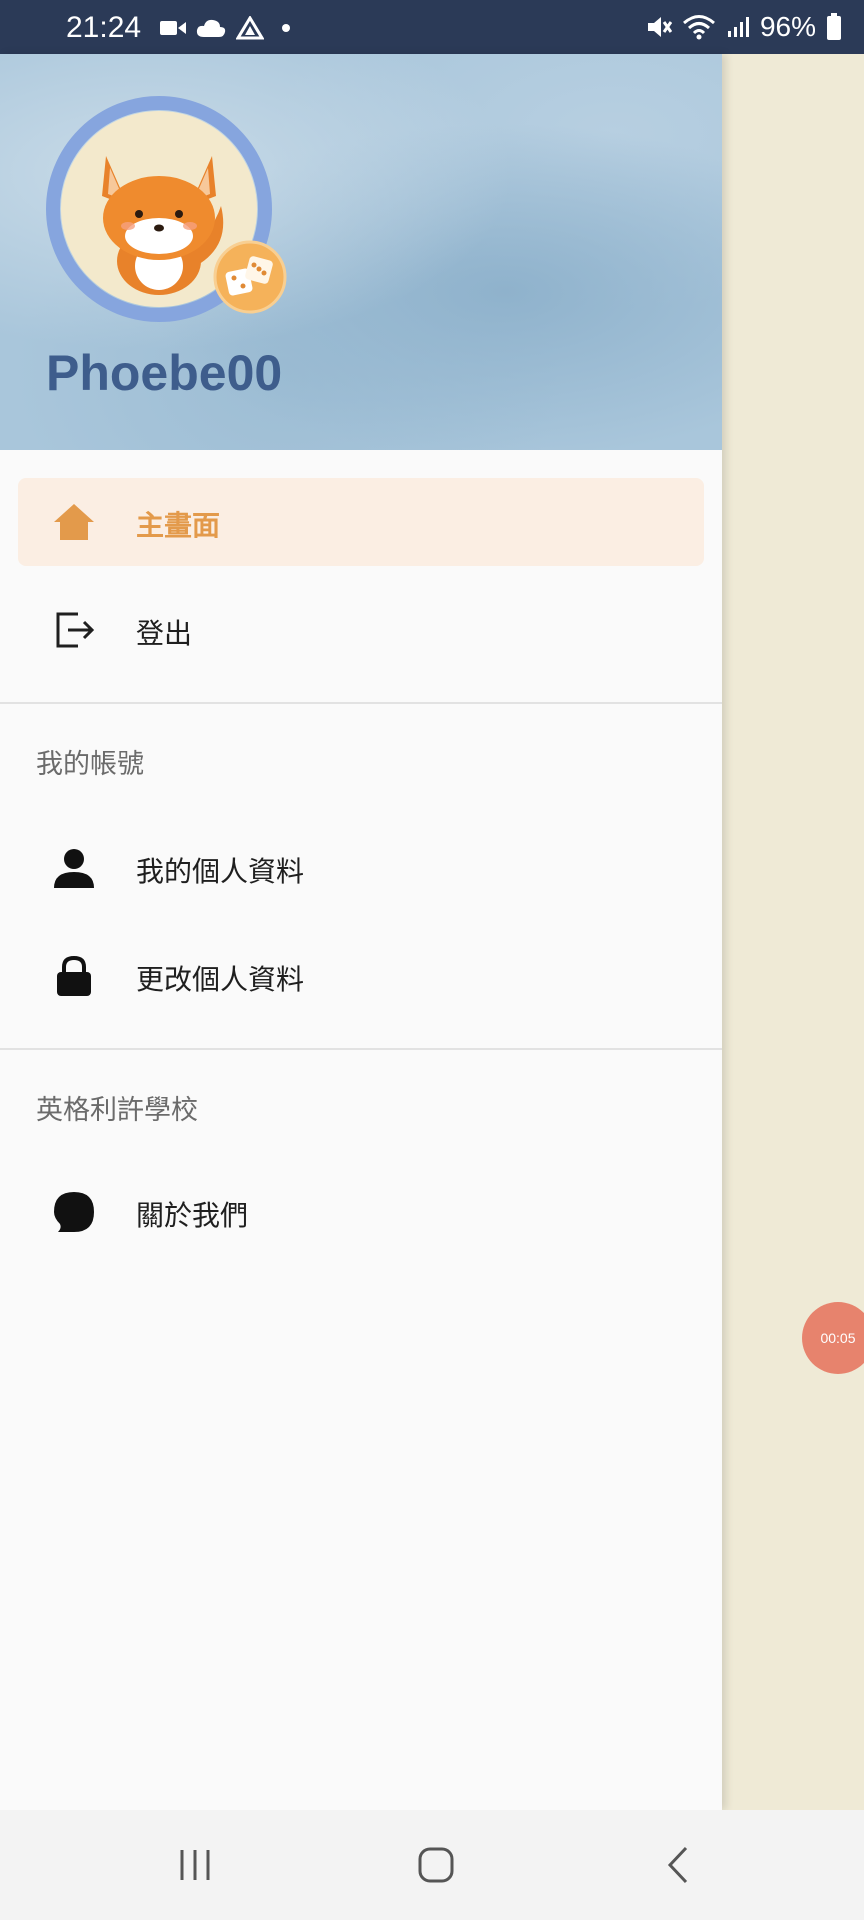  I want to click on menu-item-my-profile: 我的個人資料, so click(361, 868).